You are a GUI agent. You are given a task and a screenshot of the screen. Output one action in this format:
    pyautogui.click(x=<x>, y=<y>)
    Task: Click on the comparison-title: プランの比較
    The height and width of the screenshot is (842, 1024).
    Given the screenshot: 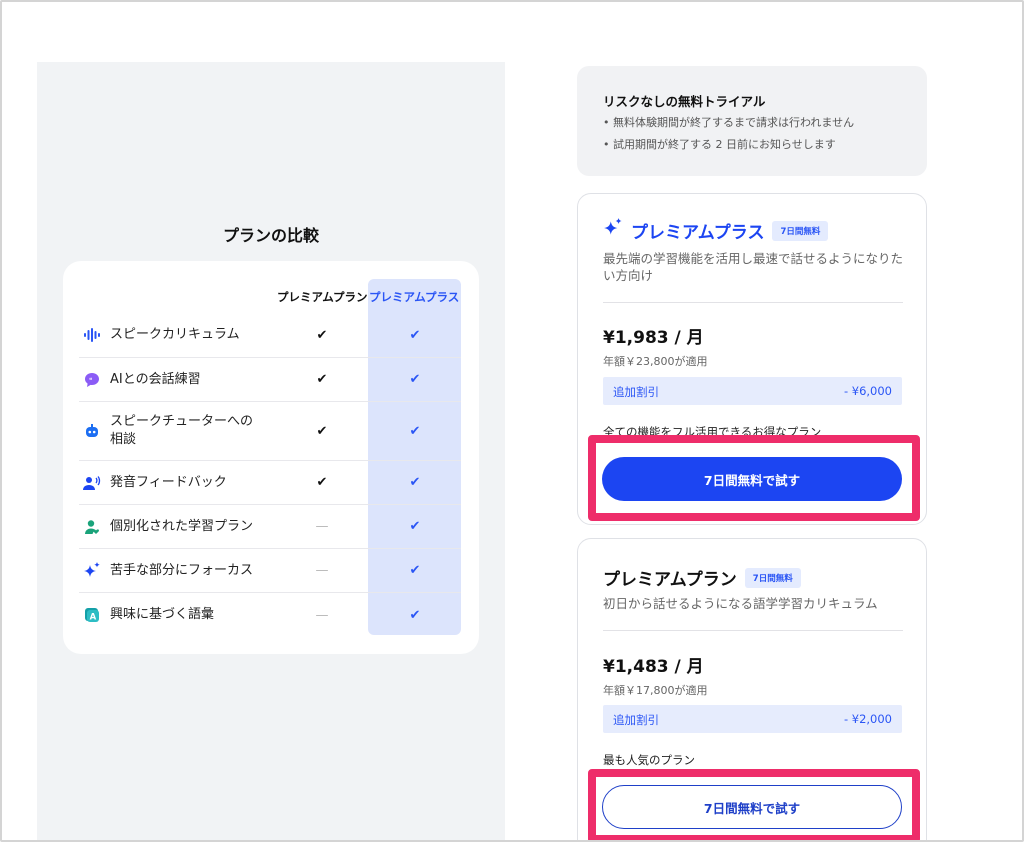 What is the action you would take?
    pyautogui.click(x=270, y=235)
    